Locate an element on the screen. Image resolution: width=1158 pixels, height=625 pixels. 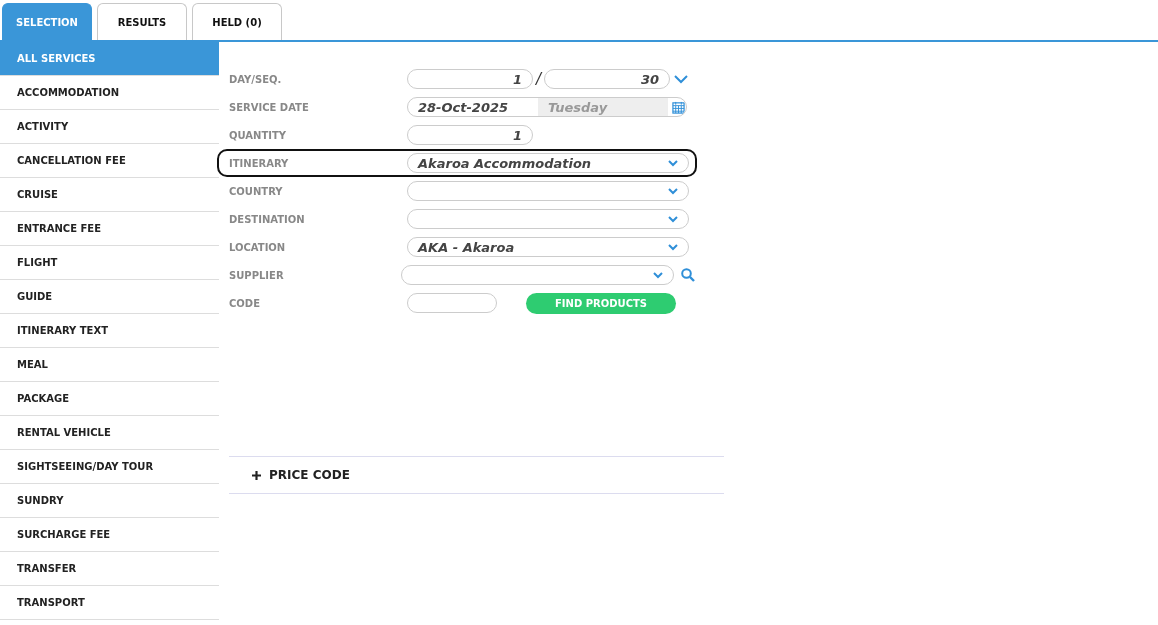
field-label: ITINERARY is located at coordinates (259, 163).